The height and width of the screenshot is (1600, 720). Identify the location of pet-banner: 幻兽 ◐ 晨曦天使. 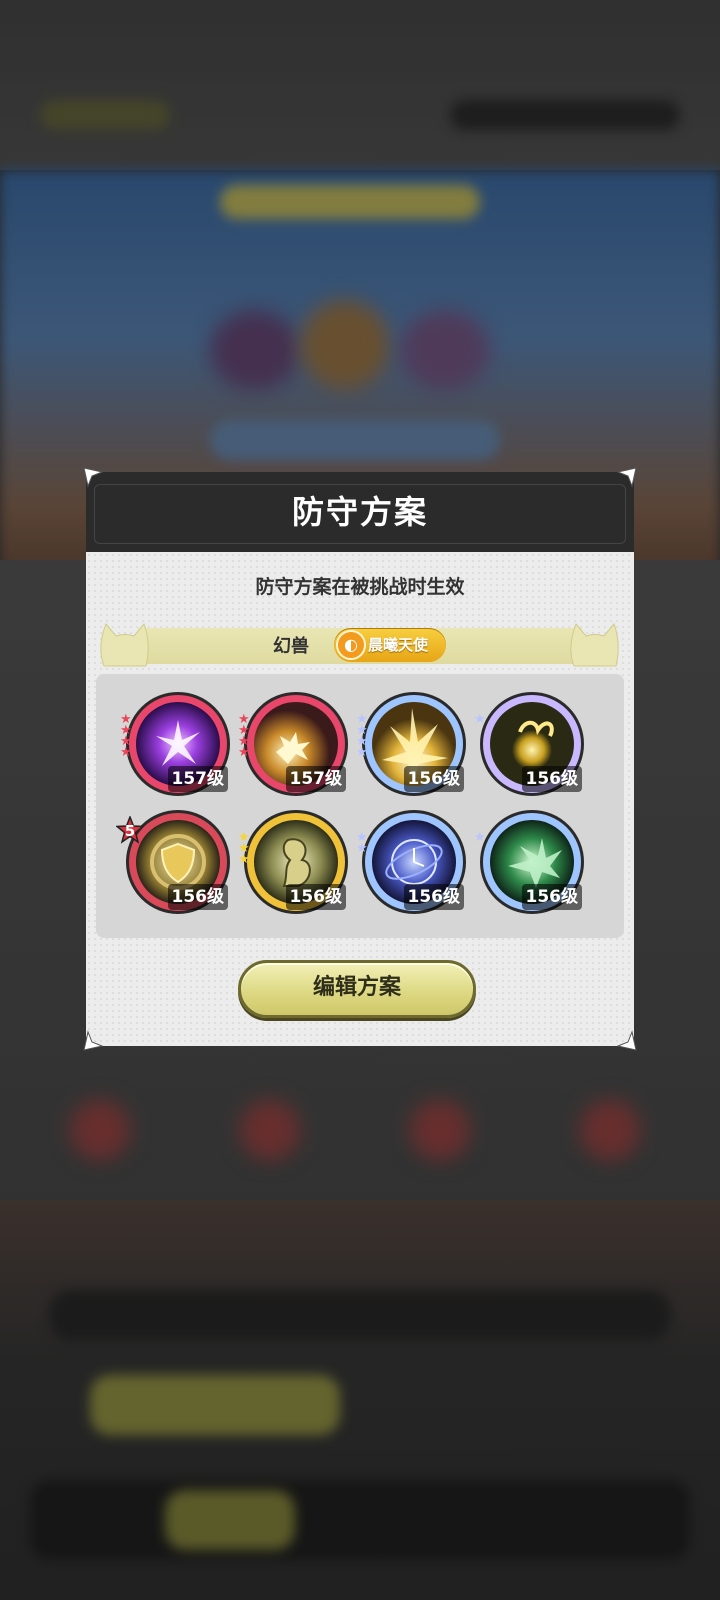
(360, 645).